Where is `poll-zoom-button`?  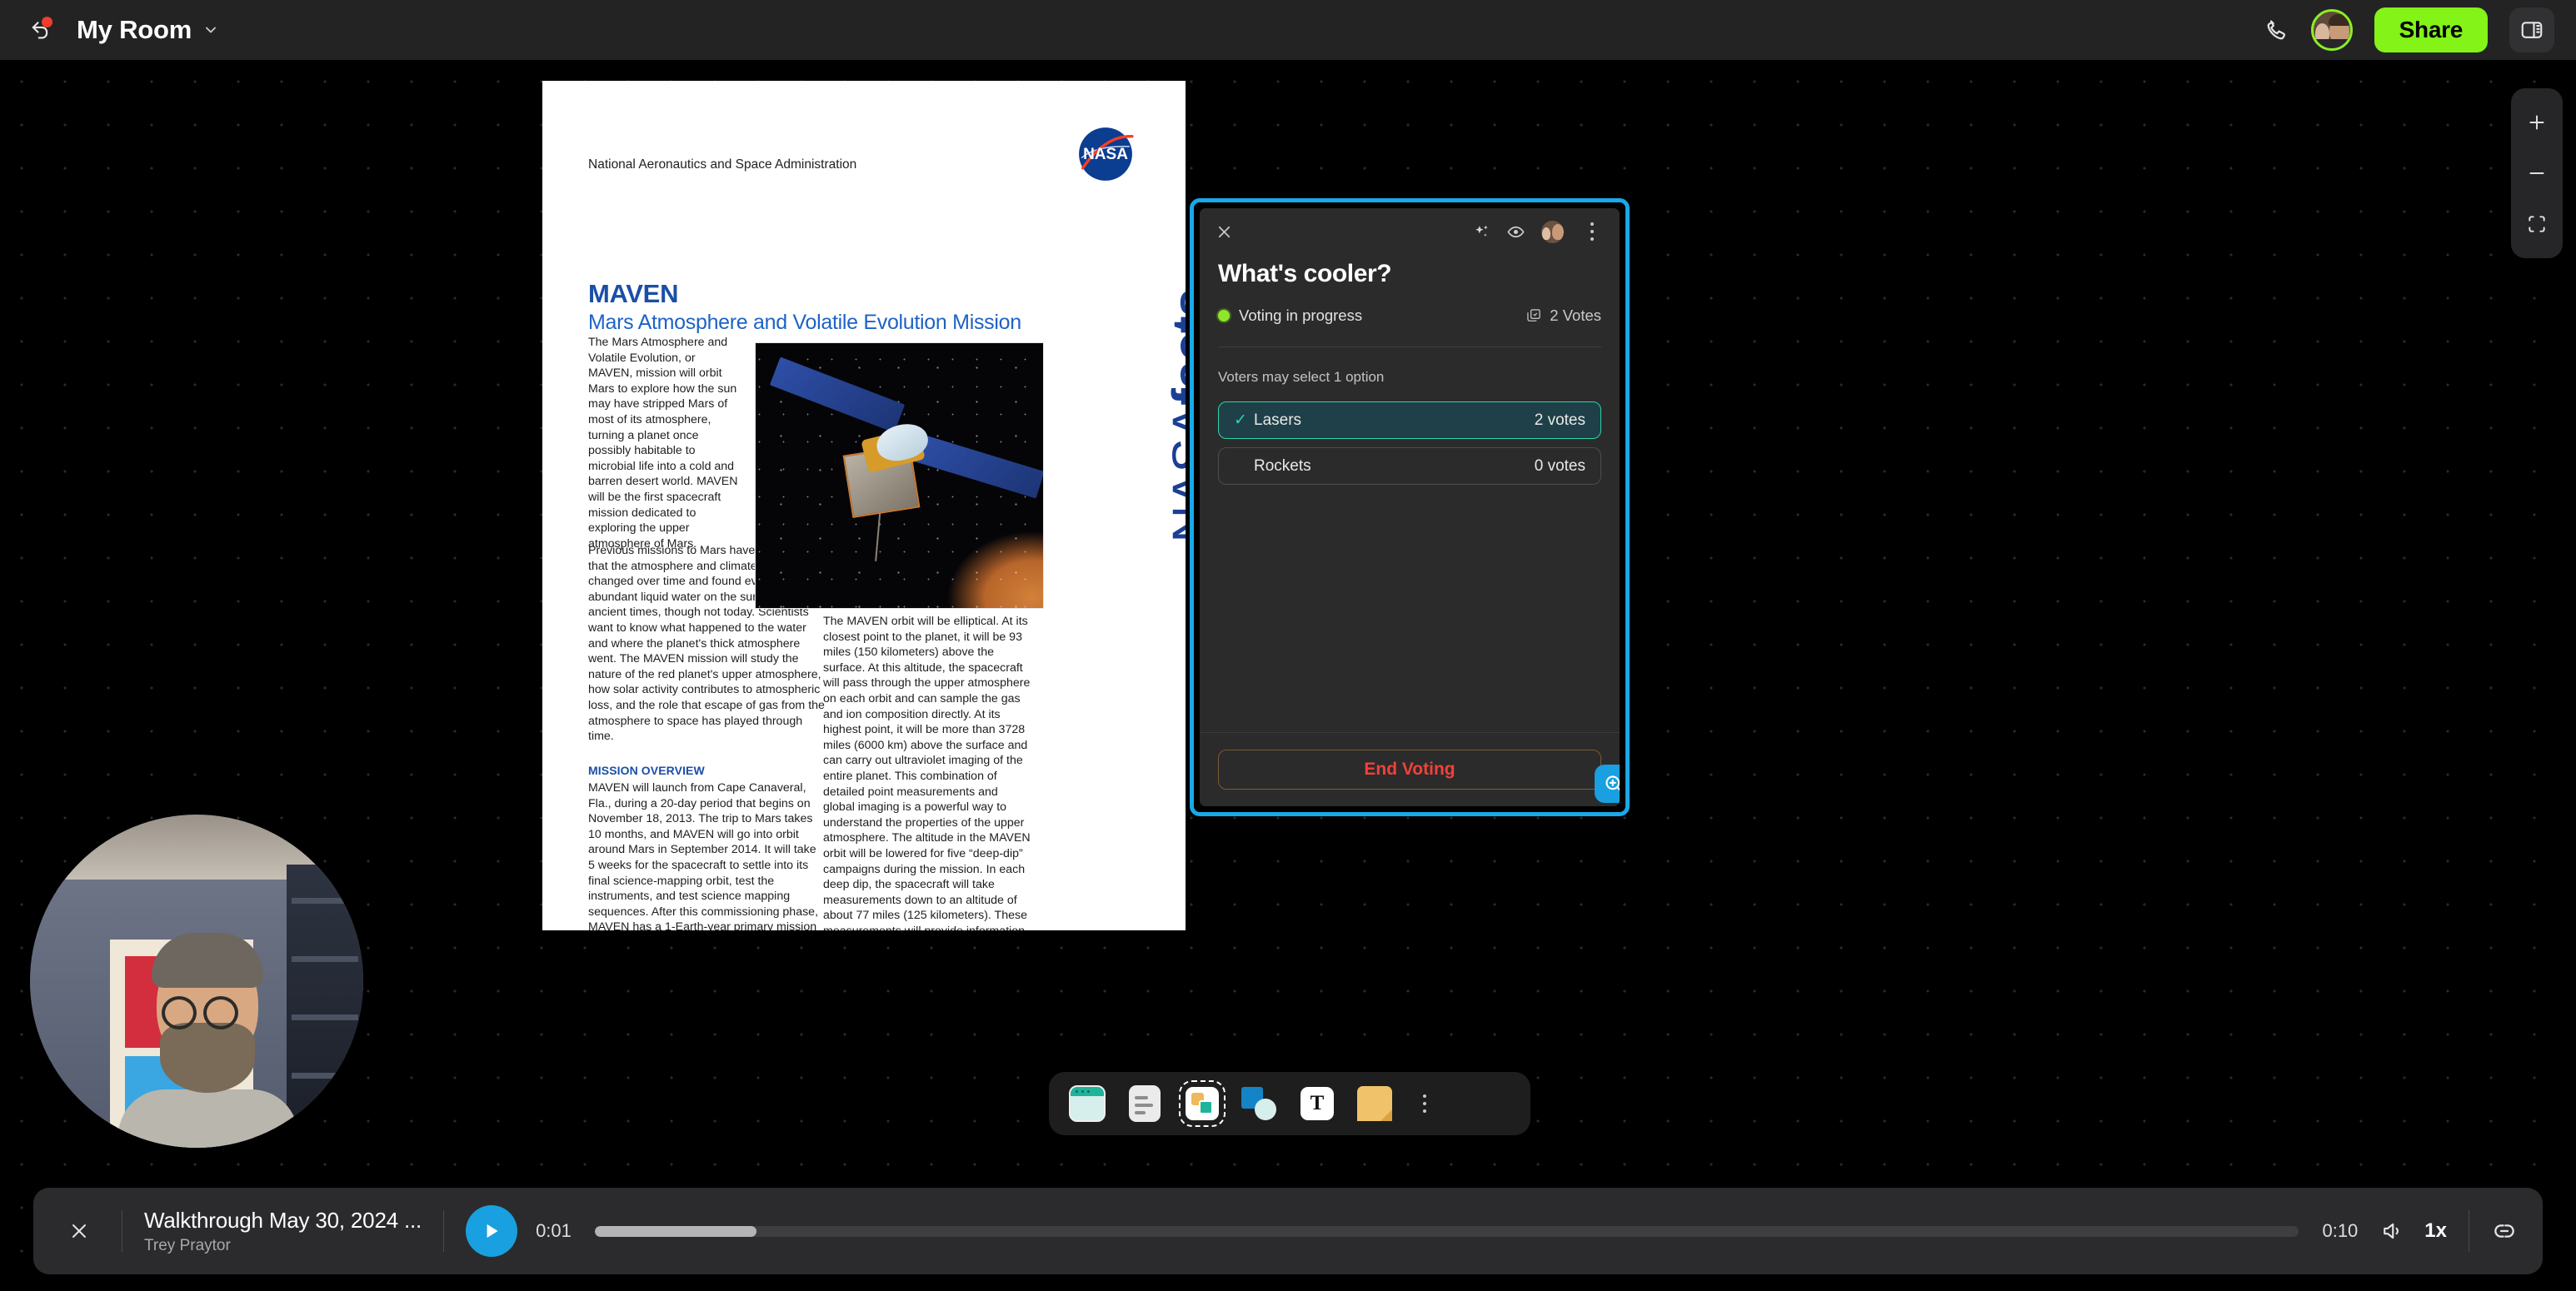
poll-zoom-button is located at coordinates (1607, 784).